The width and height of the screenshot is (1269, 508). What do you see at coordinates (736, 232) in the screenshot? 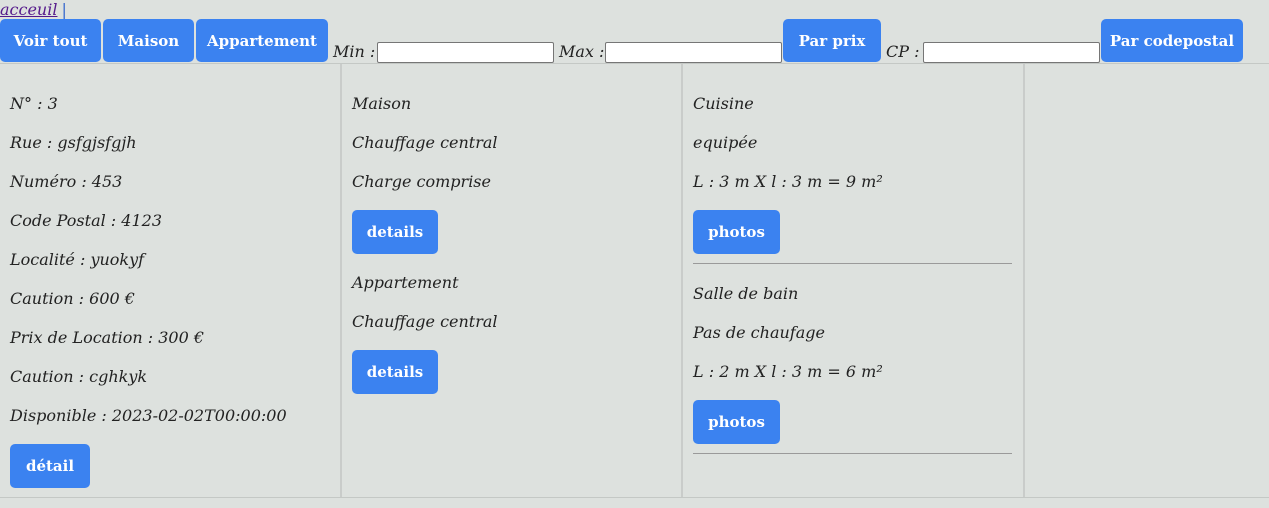
I see `room-1-photos-button: photos` at bounding box center [736, 232].